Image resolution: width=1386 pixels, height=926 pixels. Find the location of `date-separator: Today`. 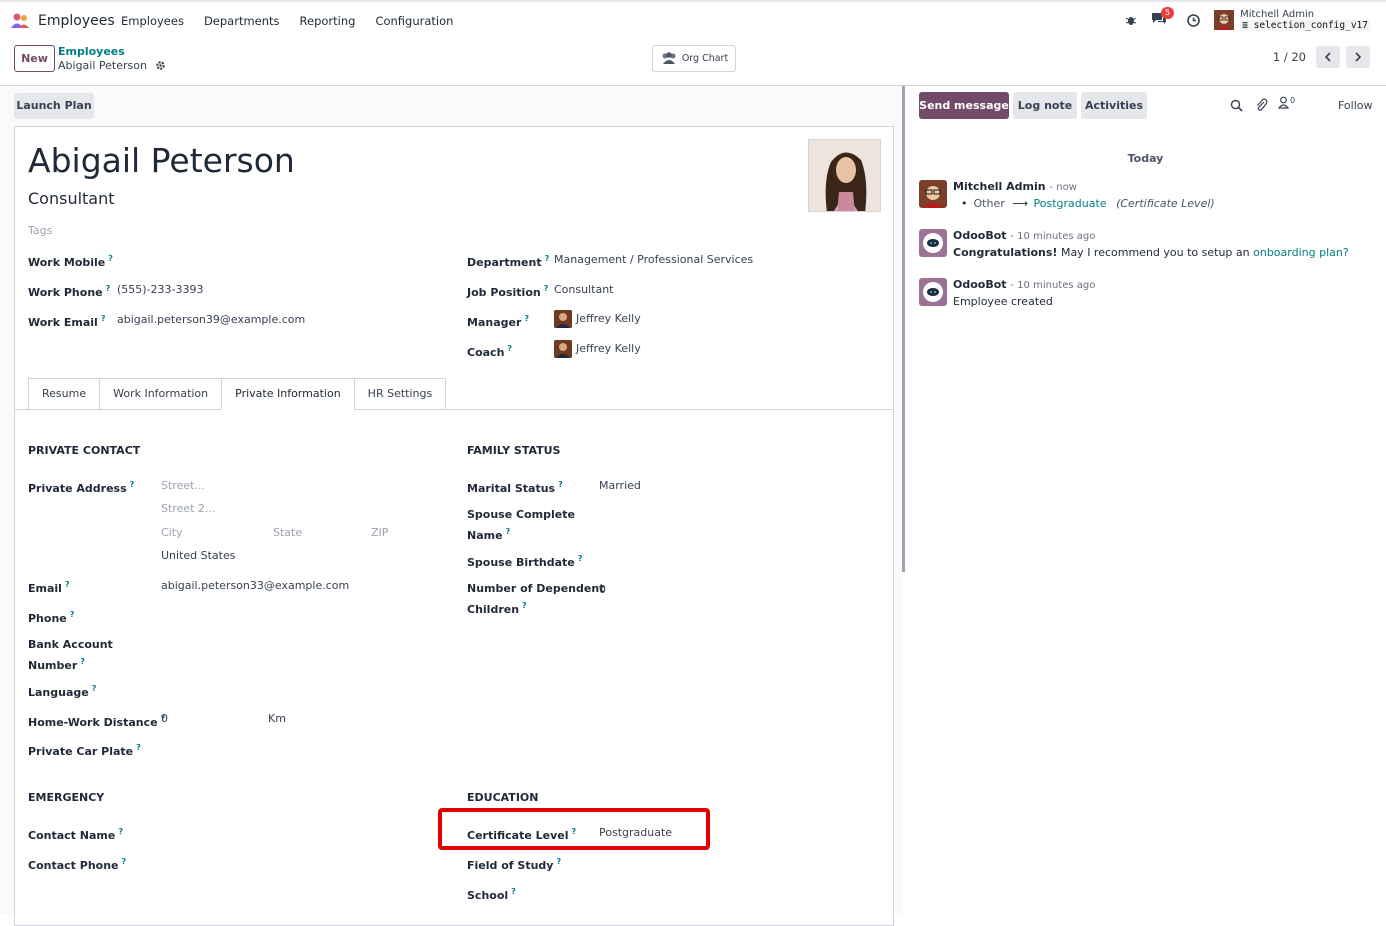

date-separator: Today is located at coordinates (1145, 158).